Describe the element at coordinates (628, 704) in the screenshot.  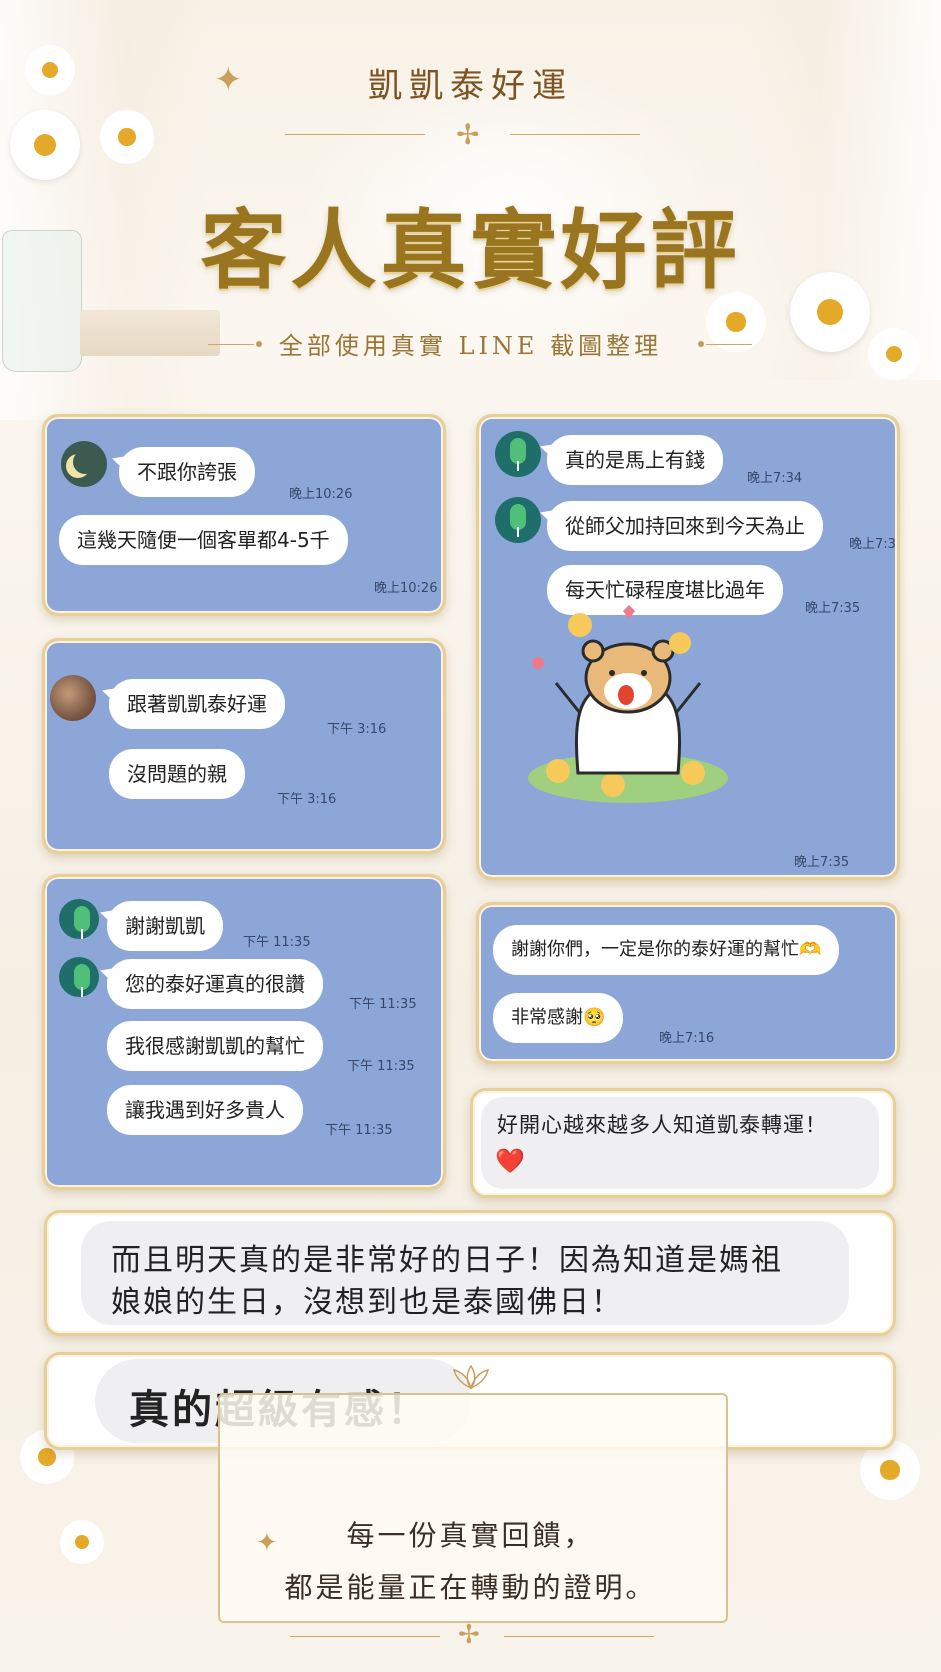
I see `hamster-sticker-icon` at that location.